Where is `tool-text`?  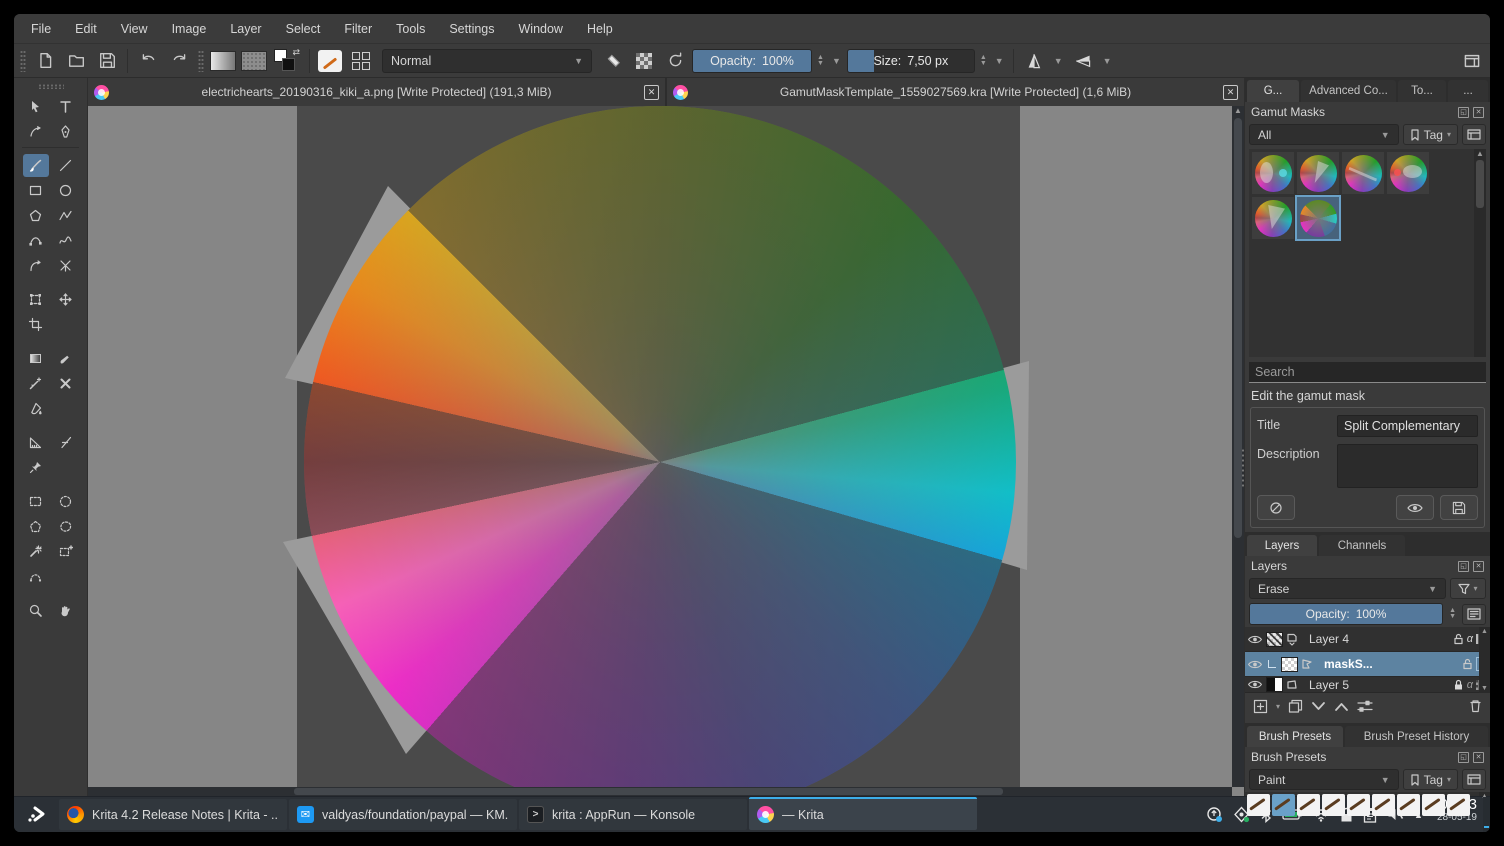 tool-text is located at coordinates (66, 106).